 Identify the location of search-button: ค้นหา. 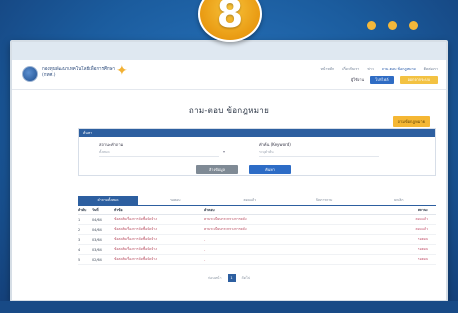
(270, 169).